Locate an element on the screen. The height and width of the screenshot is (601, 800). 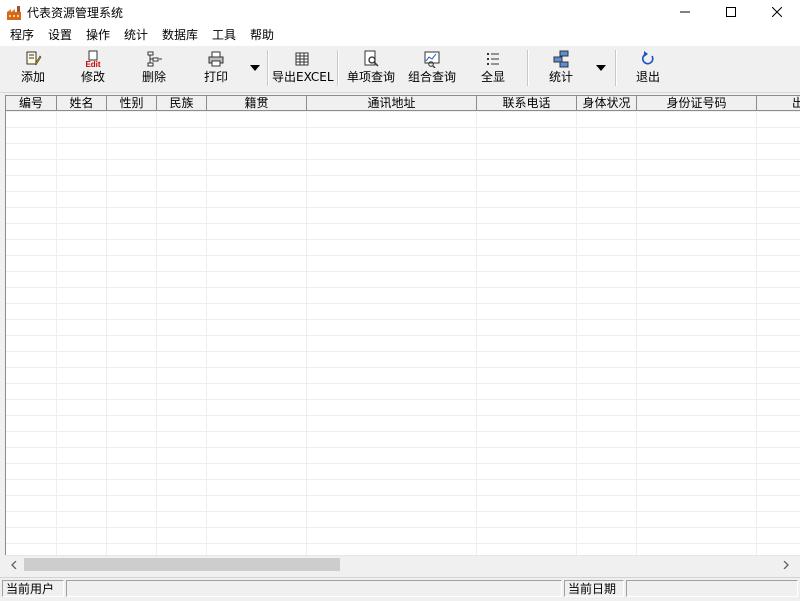
network-stats-icon is located at coordinates (561, 59).